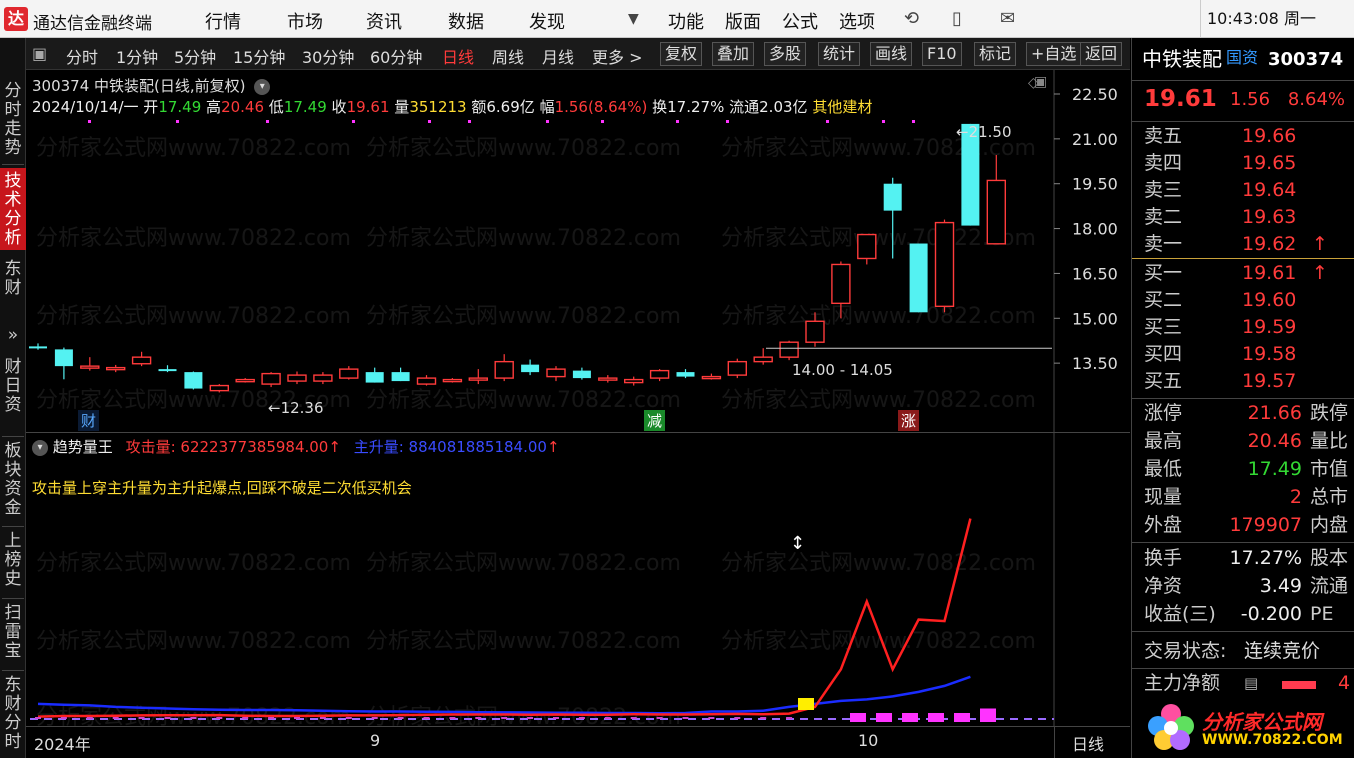  Describe the element at coordinates (558, 56) in the screenshot. I see `period-monthly: 月线` at that location.